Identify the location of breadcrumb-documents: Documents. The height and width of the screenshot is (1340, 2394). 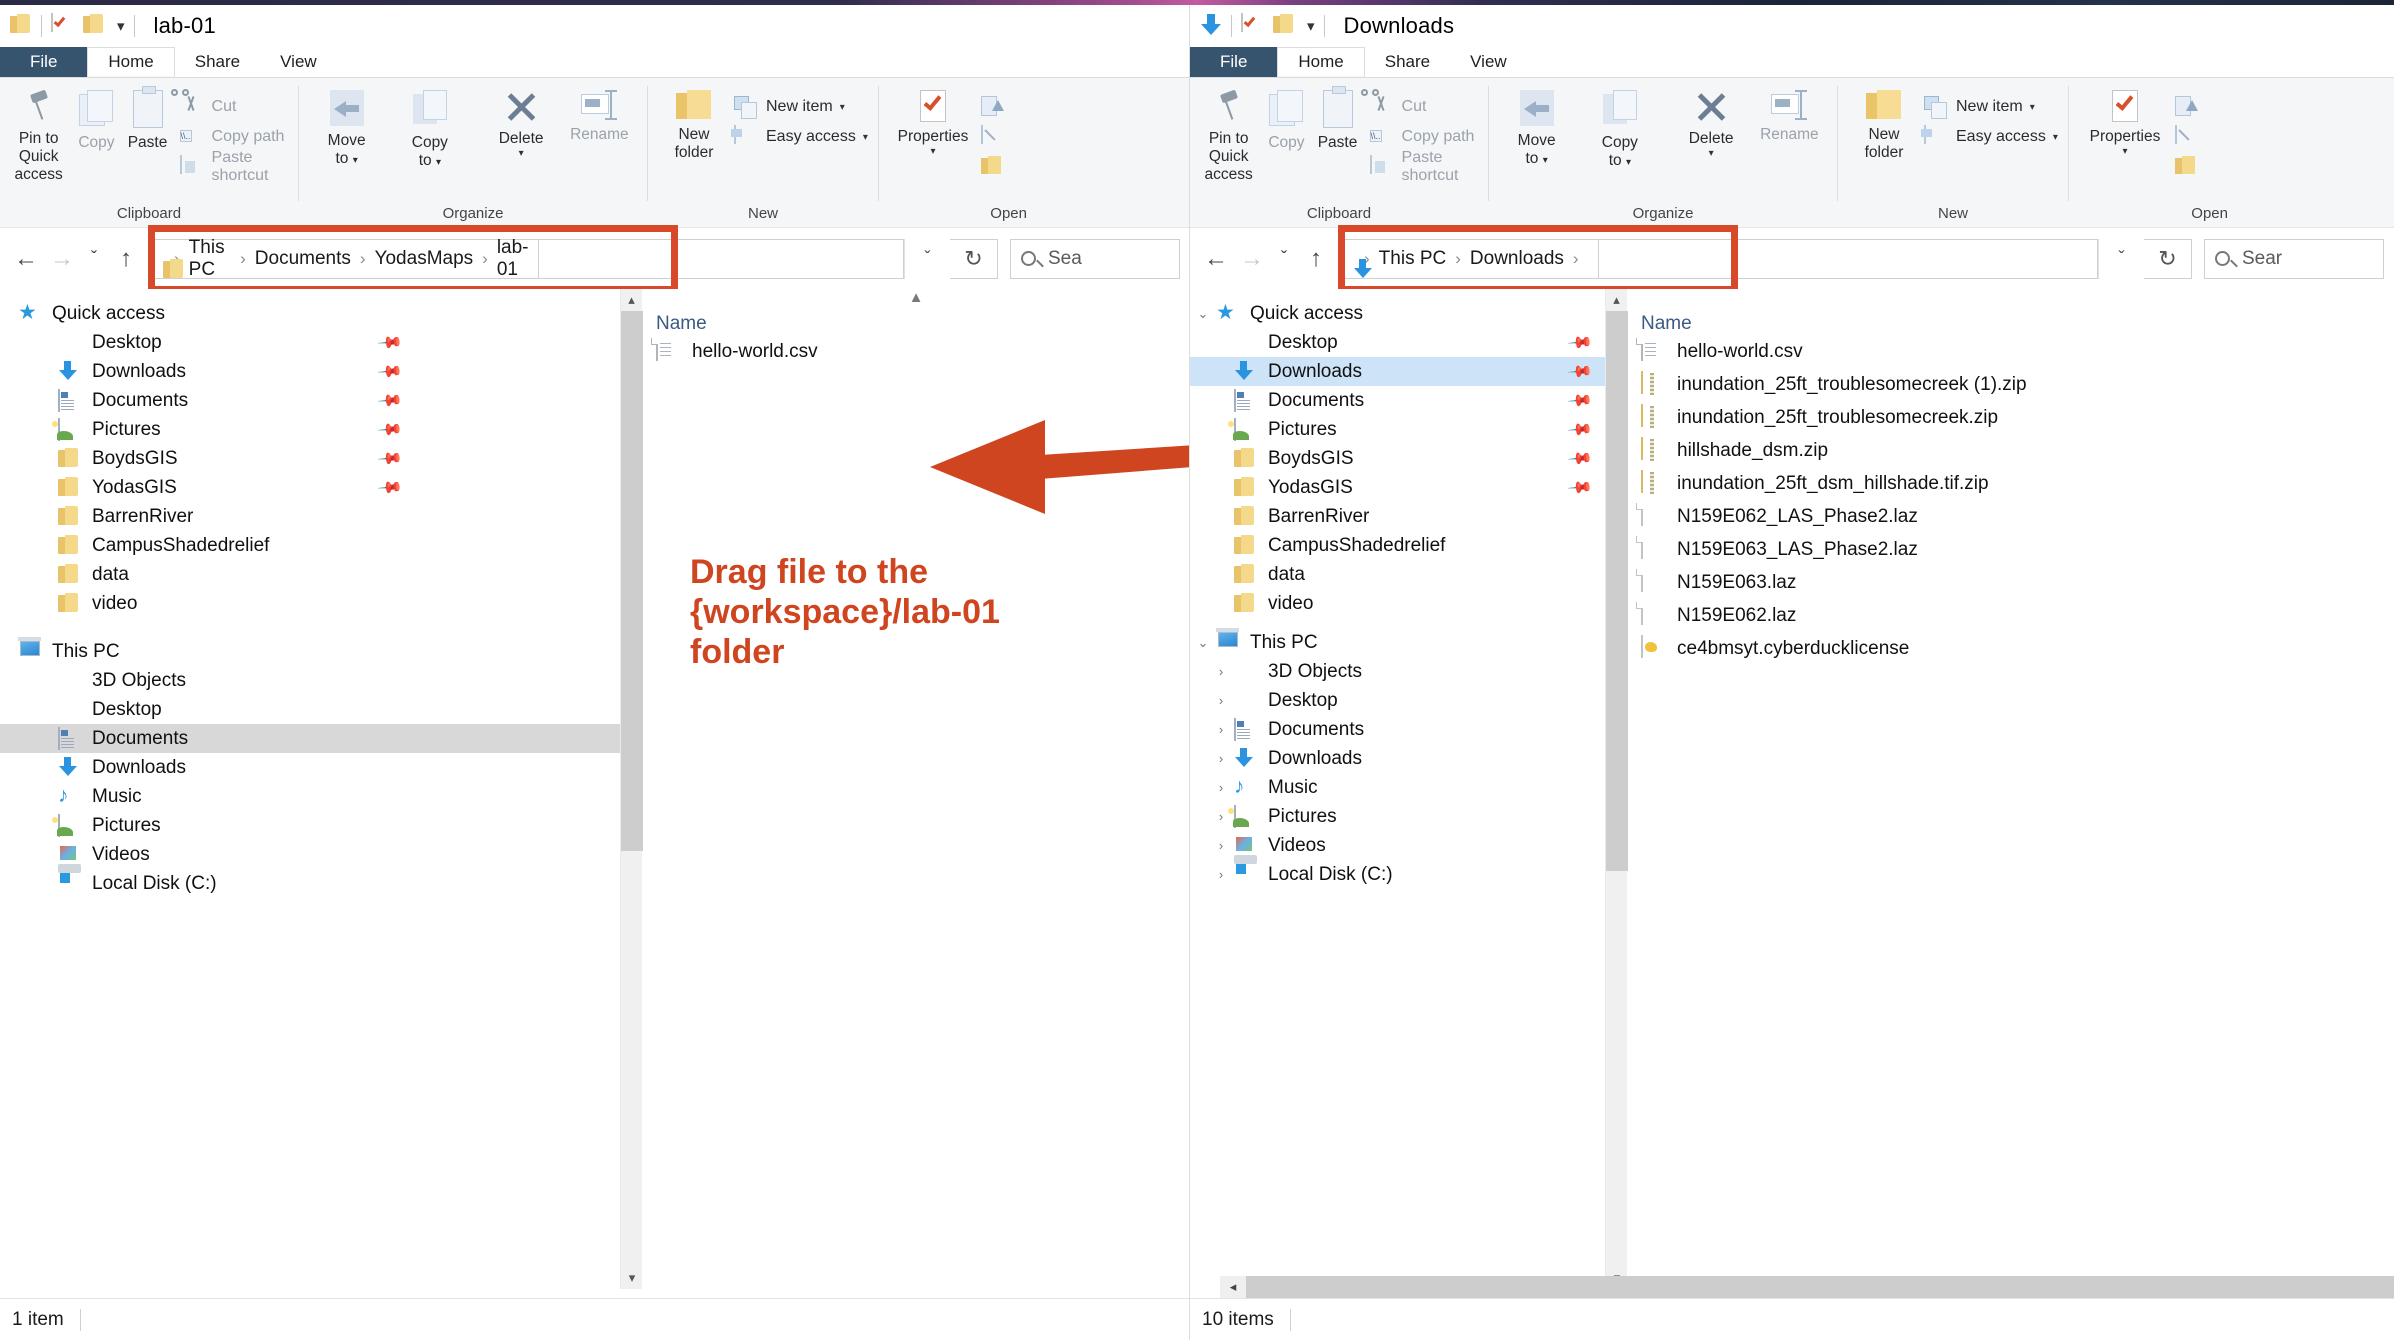
(303, 259).